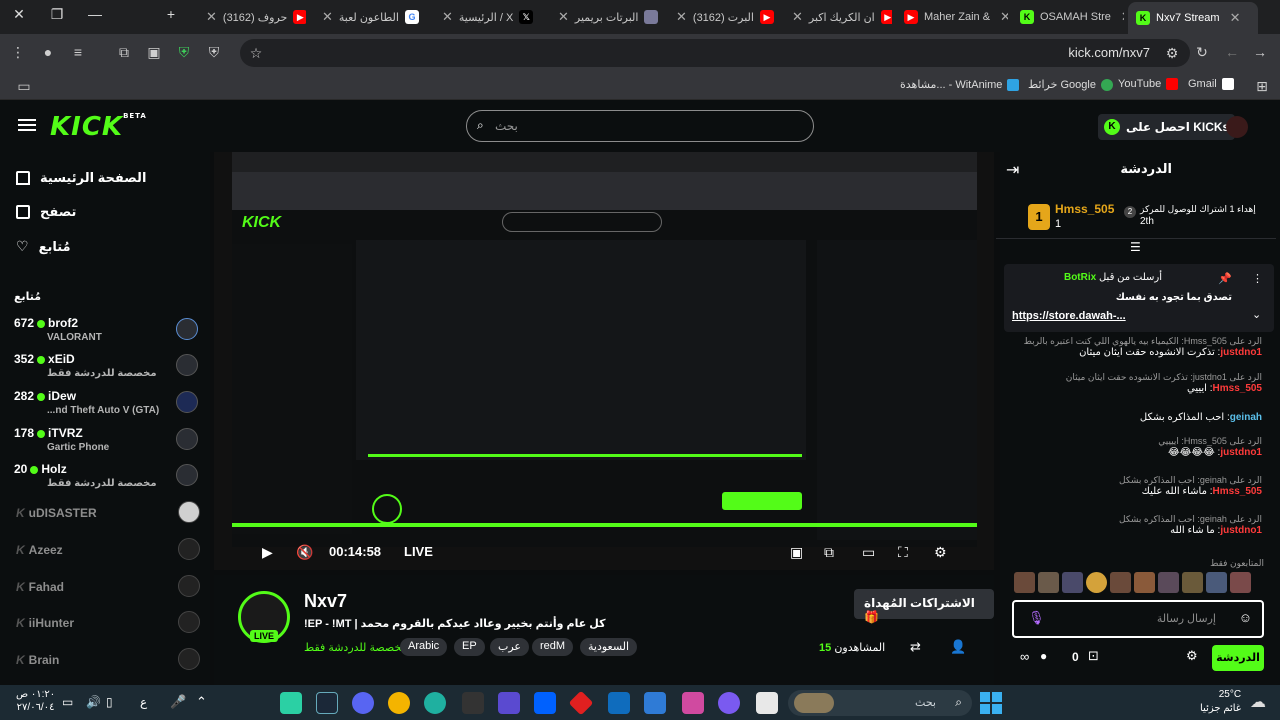  Describe the element at coordinates (24, 86) in the screenshot. I see `all-bookmarks-icon: ▭` at that location.